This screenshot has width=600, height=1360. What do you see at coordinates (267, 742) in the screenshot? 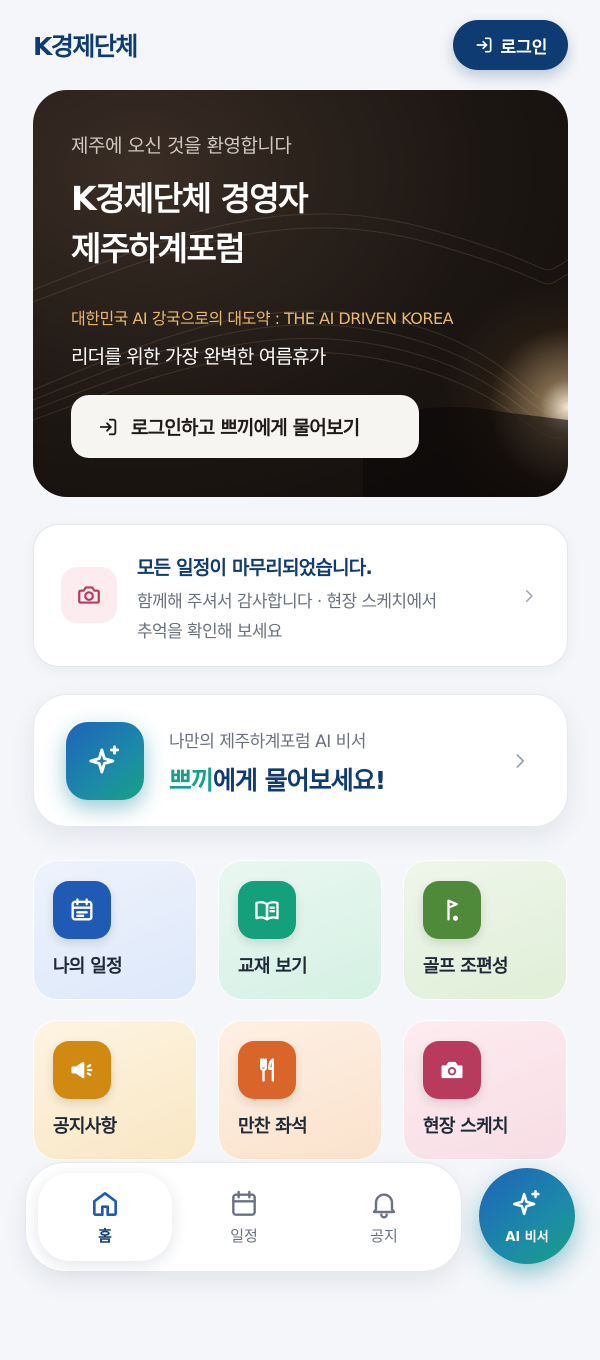
I see `ai-card-subtitle: 나만의 제주하계포럼 AI 비서` at bounding box center [267, 742].